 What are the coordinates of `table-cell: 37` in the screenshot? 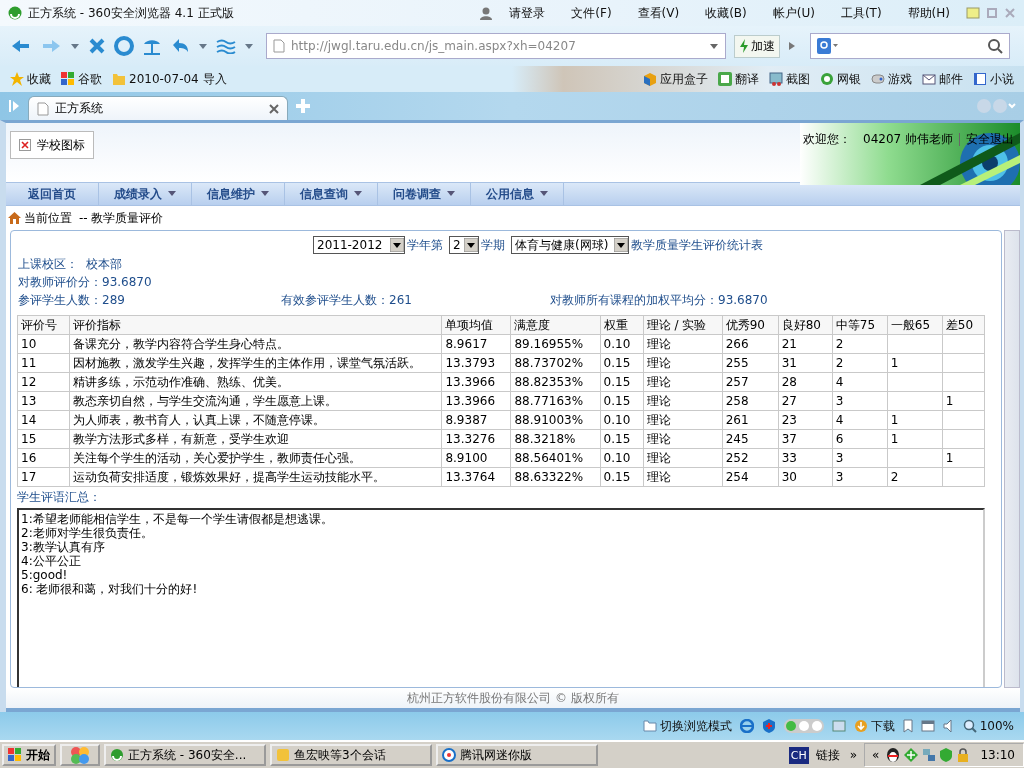 It's located at (805, 439).